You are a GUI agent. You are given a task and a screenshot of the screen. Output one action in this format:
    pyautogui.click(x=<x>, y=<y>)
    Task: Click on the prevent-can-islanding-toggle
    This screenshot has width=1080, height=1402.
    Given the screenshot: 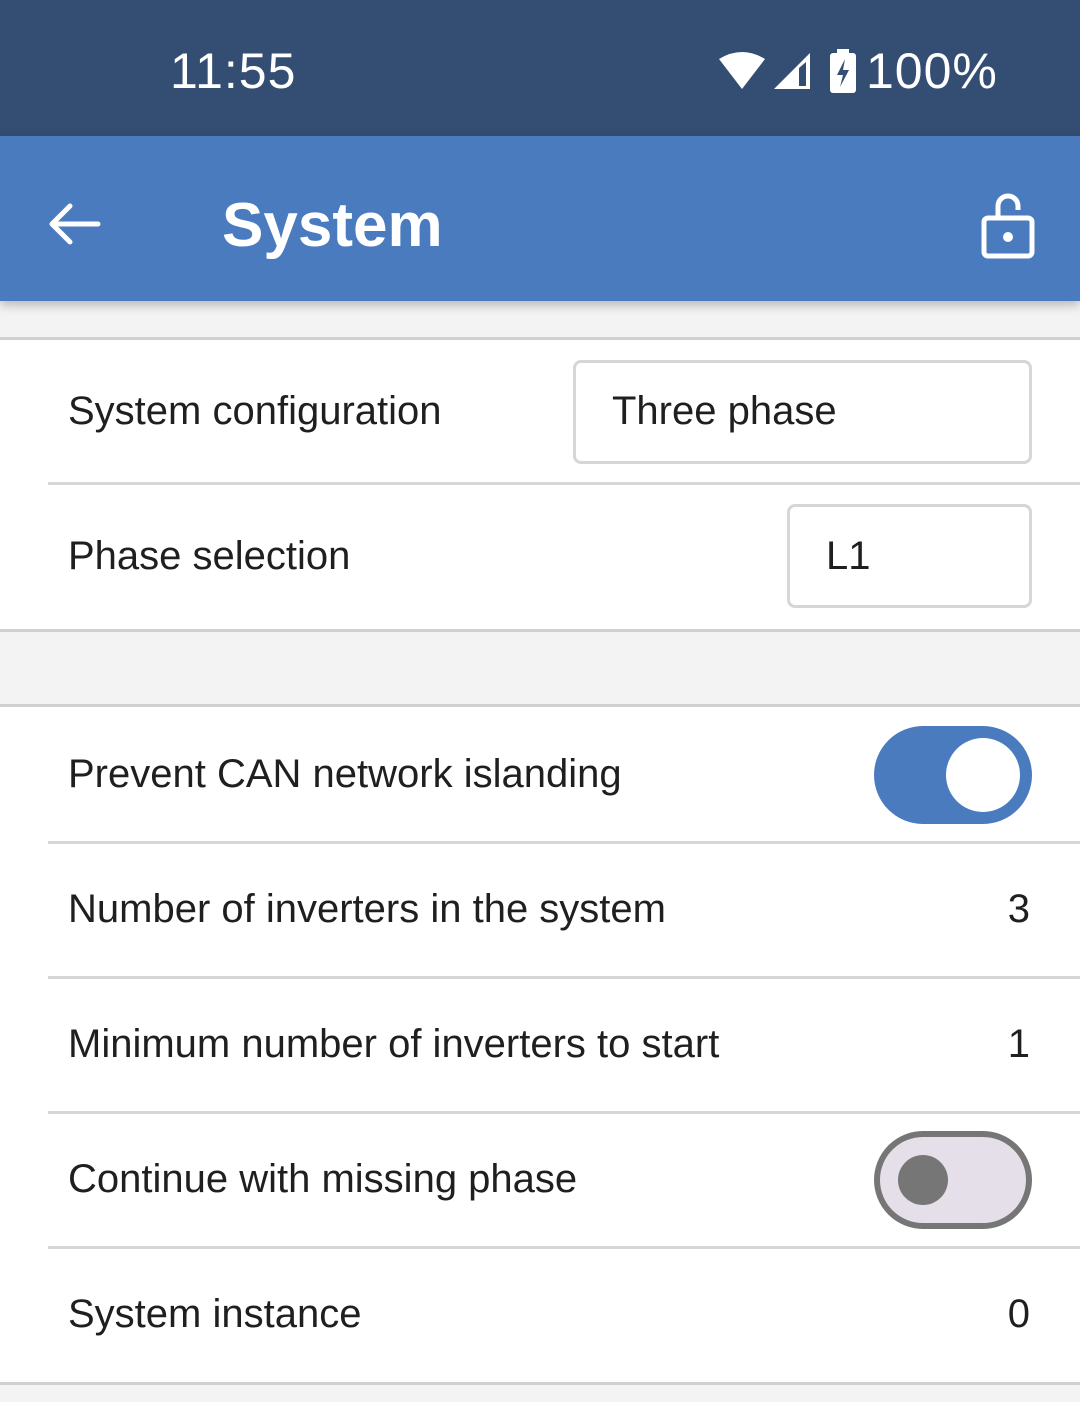 What is the action you would take?
    pyautogui.click(x=953, y=774)
    